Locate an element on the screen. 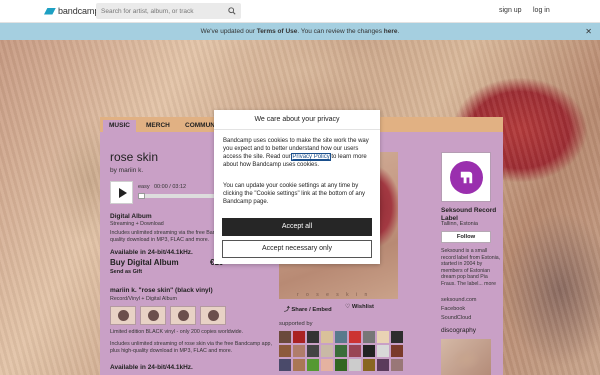 This screenshot has width=600, height=375. signup-link: sign up is located at coordinates (510, 10).